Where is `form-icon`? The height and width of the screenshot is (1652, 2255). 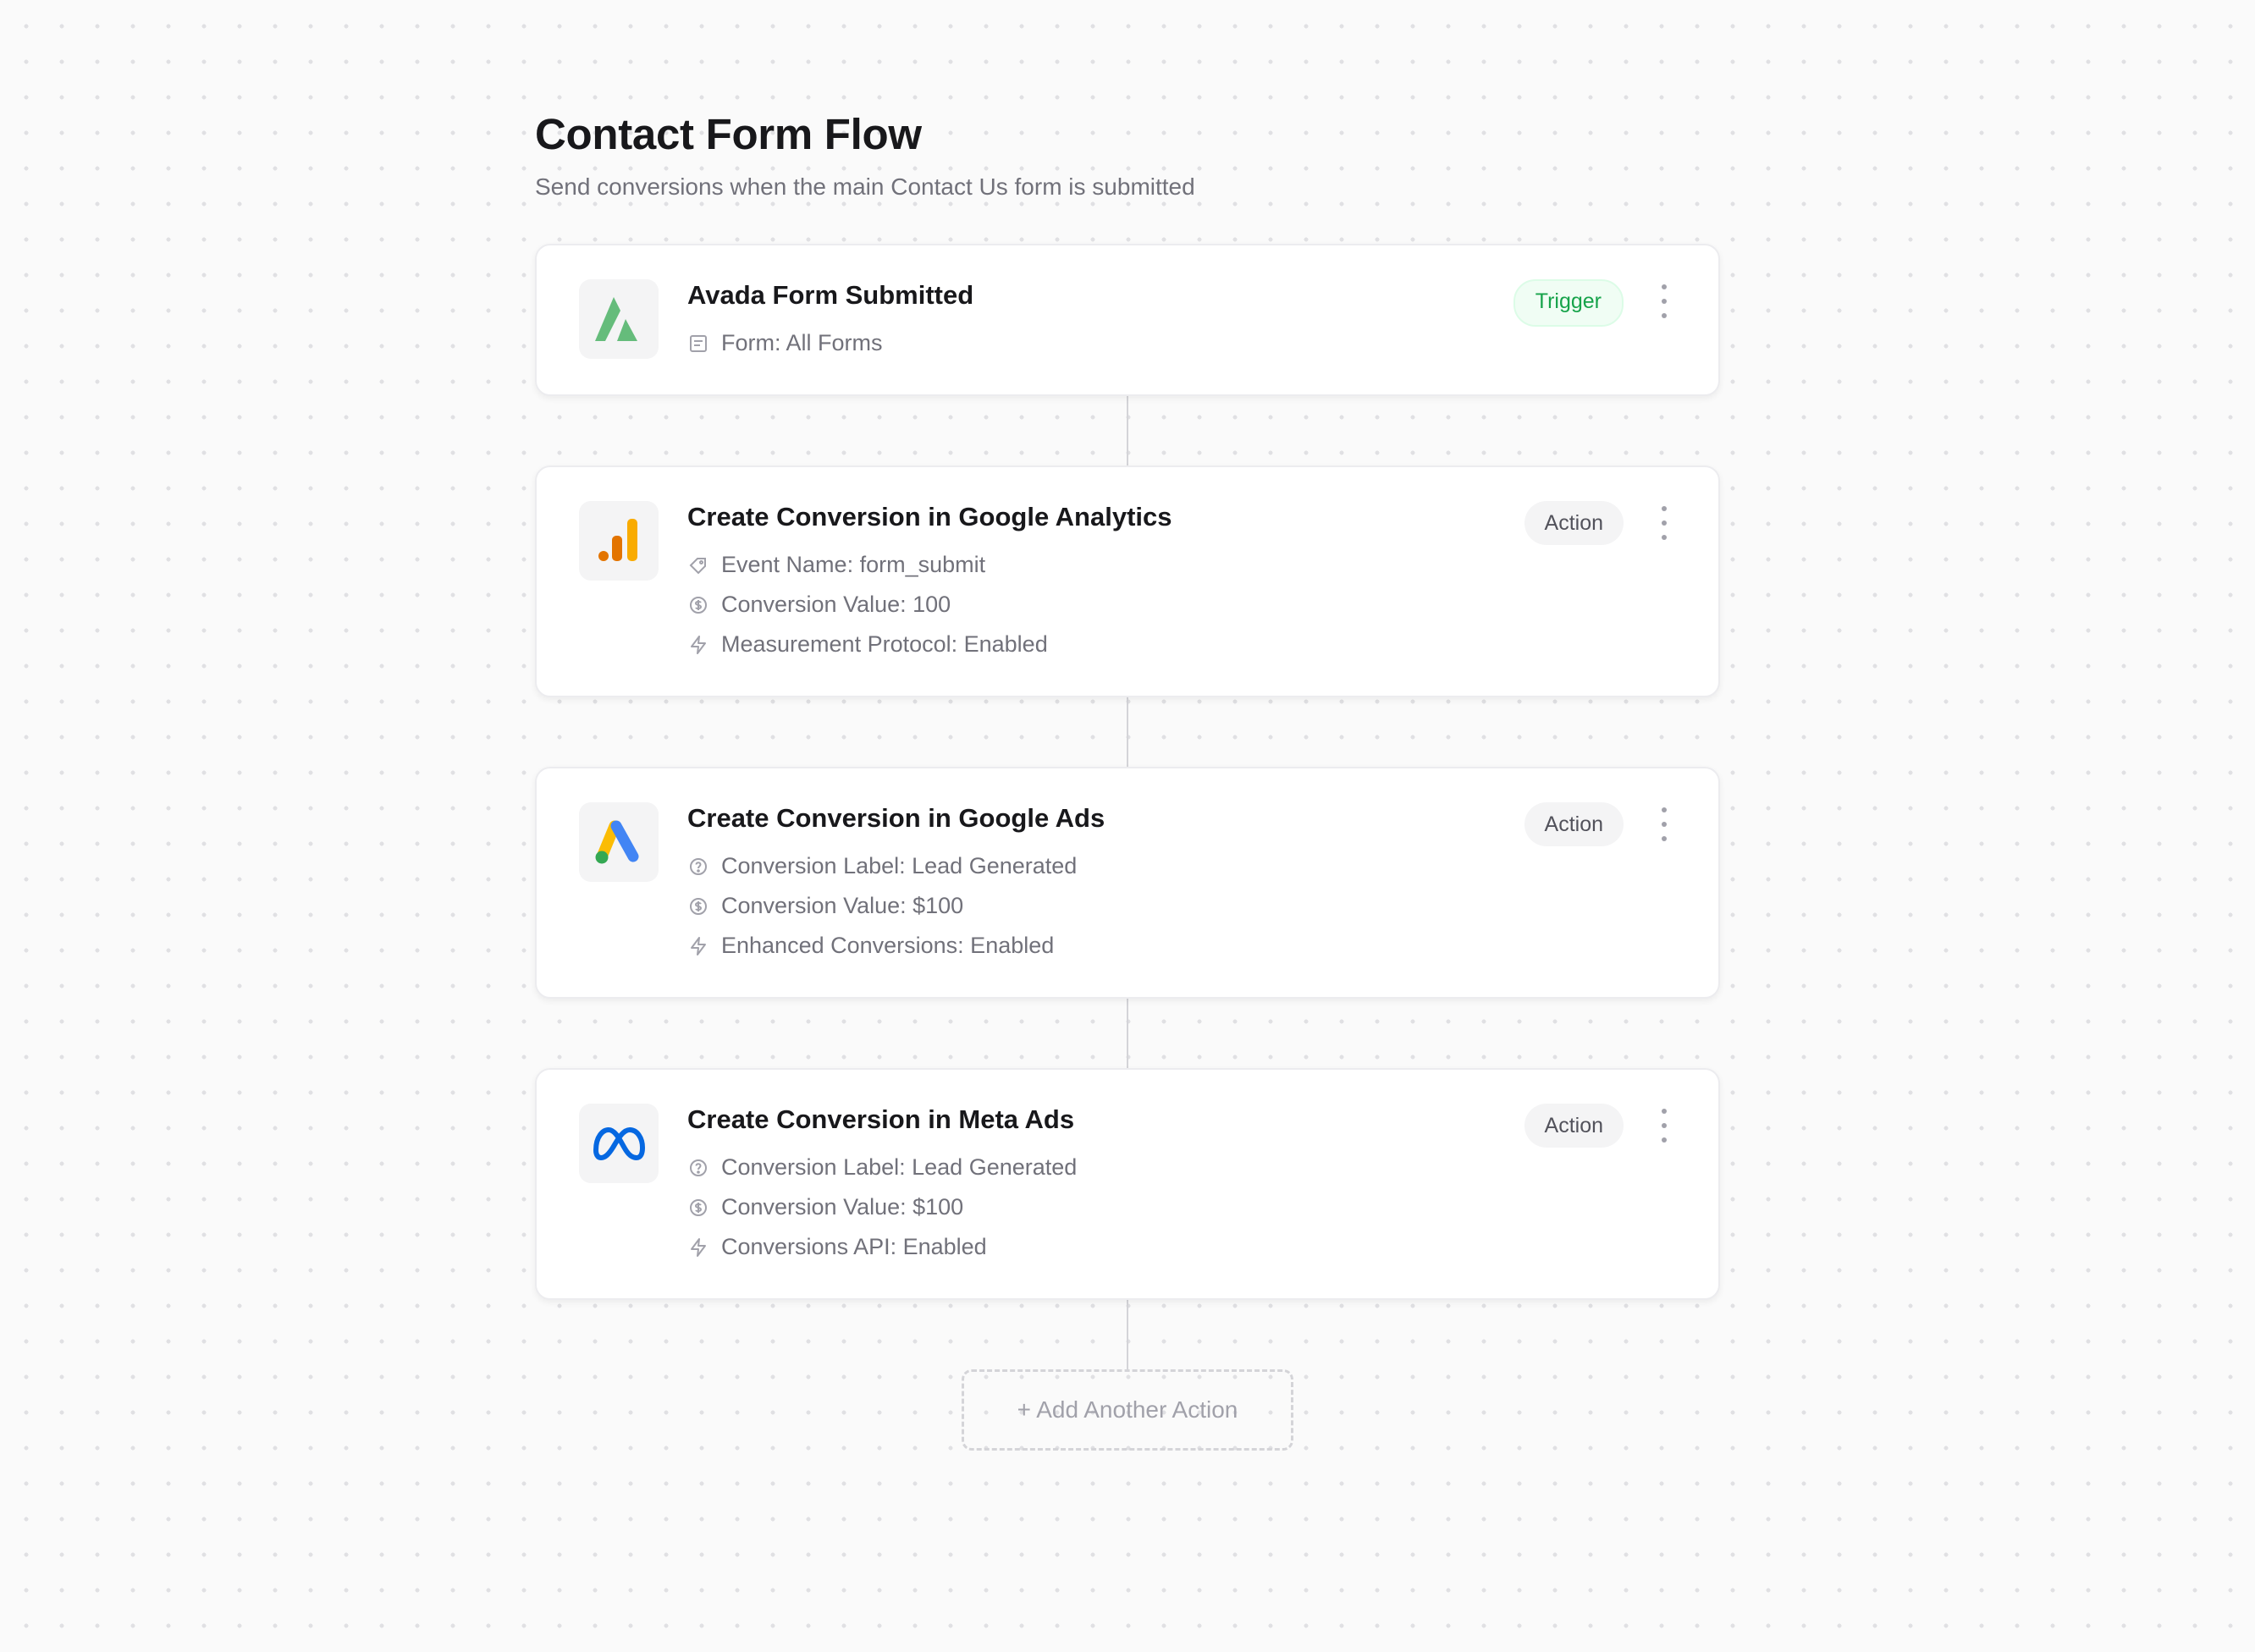 form-icon is located at coordinates (698, 344).